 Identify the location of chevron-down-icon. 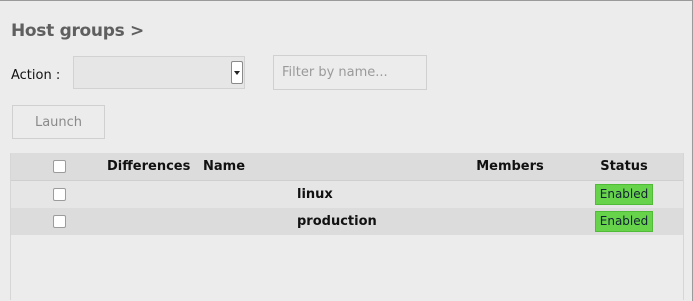
(237, 73).